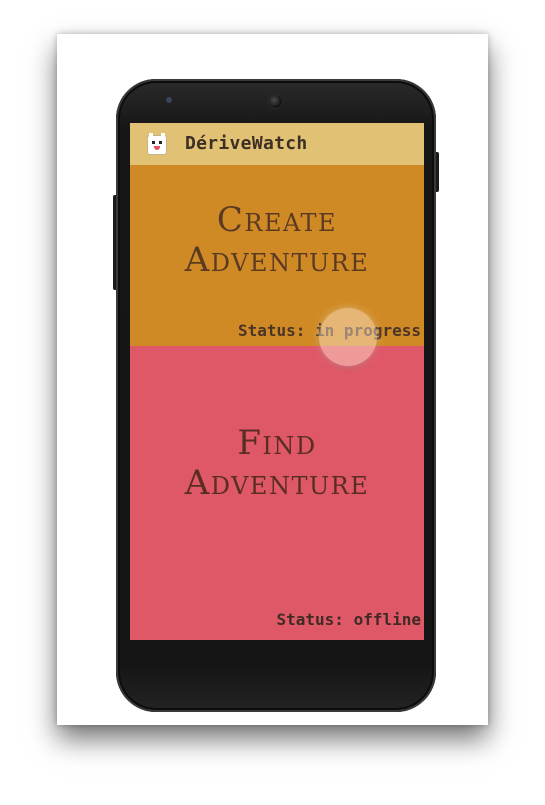  What do you see at coordinates (275, 101) in the screenshot?
I see `front-camera` at bounding box center [275, 101].